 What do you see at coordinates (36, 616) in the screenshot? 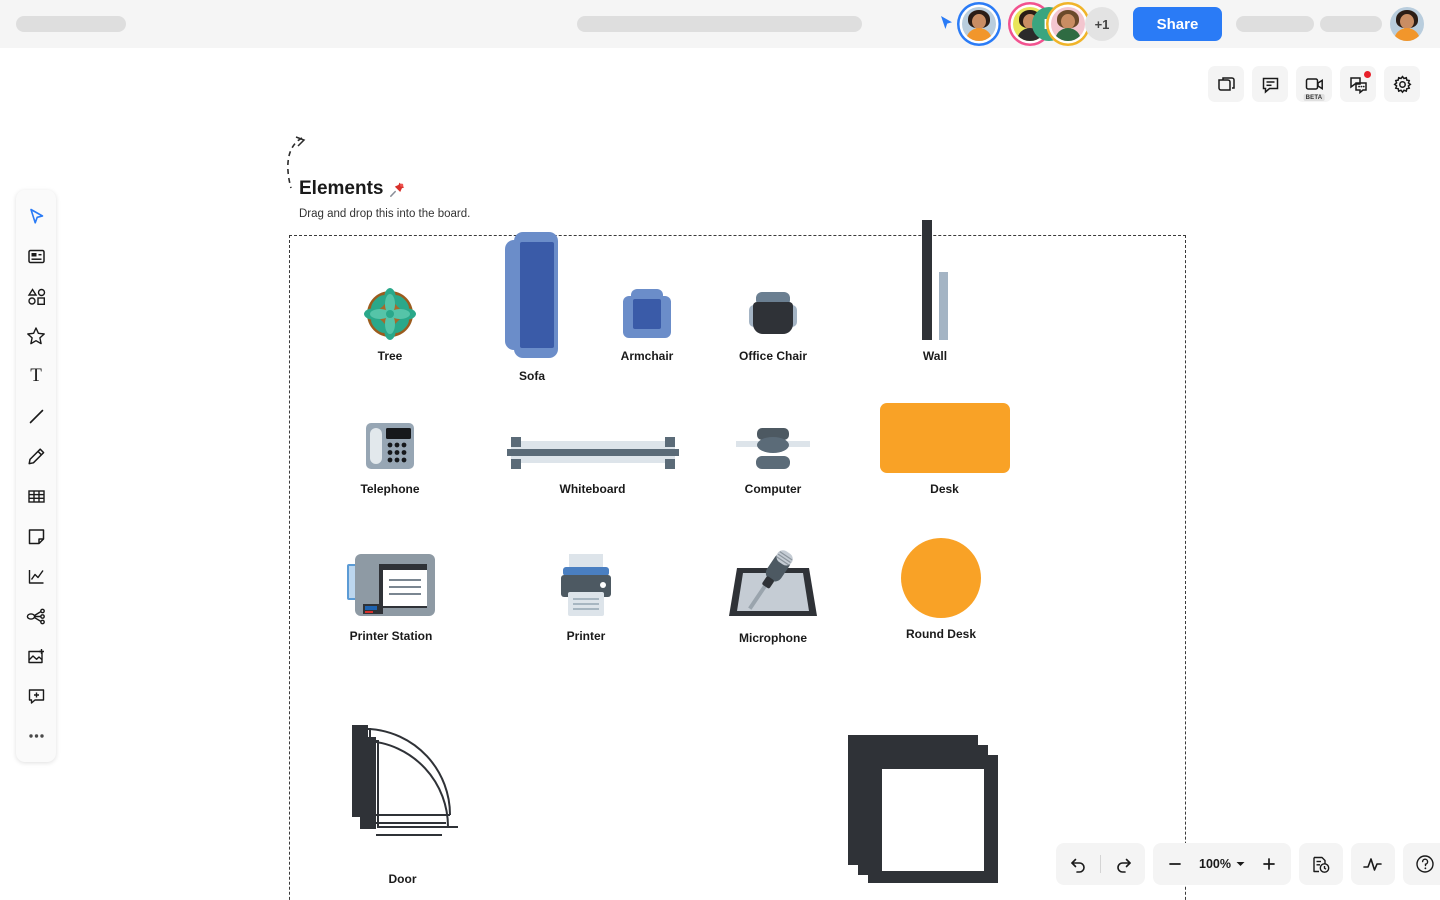
I see `mindmap-tool` at bounding box center [36, 616].